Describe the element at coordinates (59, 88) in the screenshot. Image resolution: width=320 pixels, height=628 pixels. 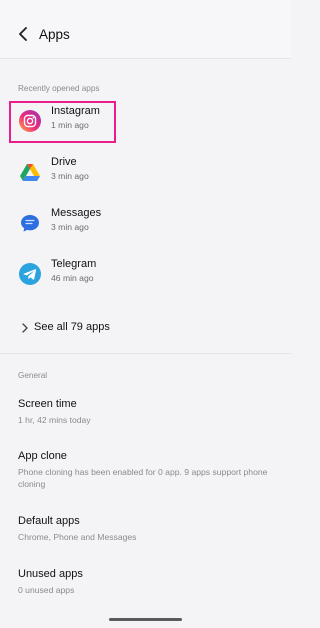
I see `section-label-recent: Recently opened apps` at that location.